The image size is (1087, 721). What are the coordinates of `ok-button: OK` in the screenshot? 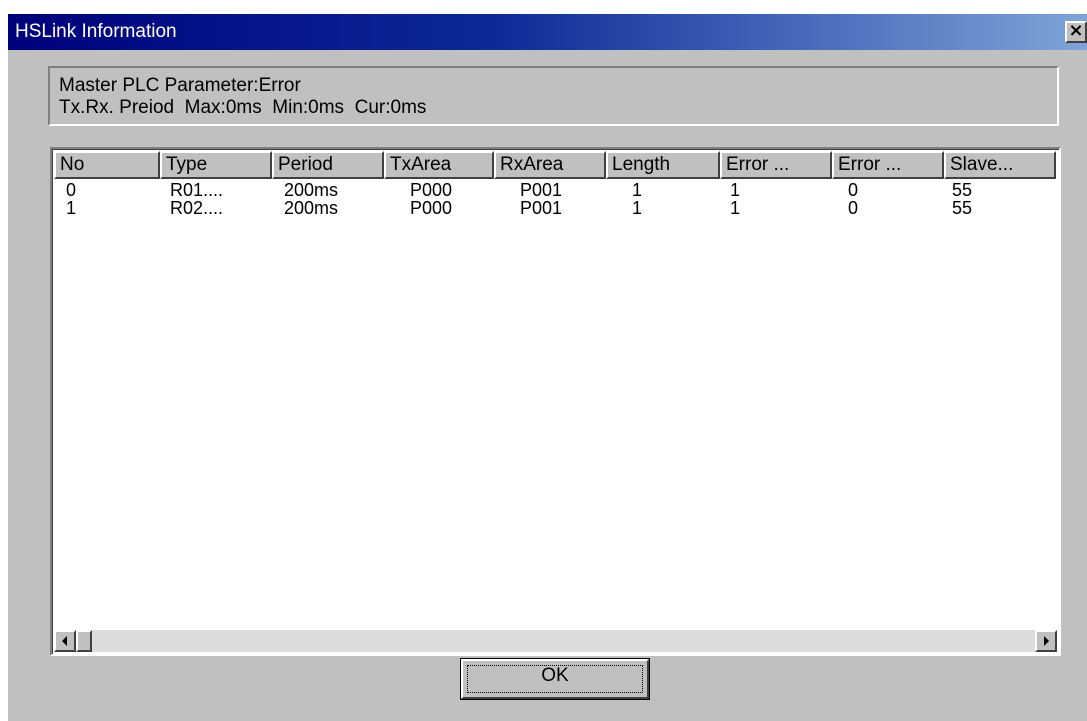 It's located at (555, 679).